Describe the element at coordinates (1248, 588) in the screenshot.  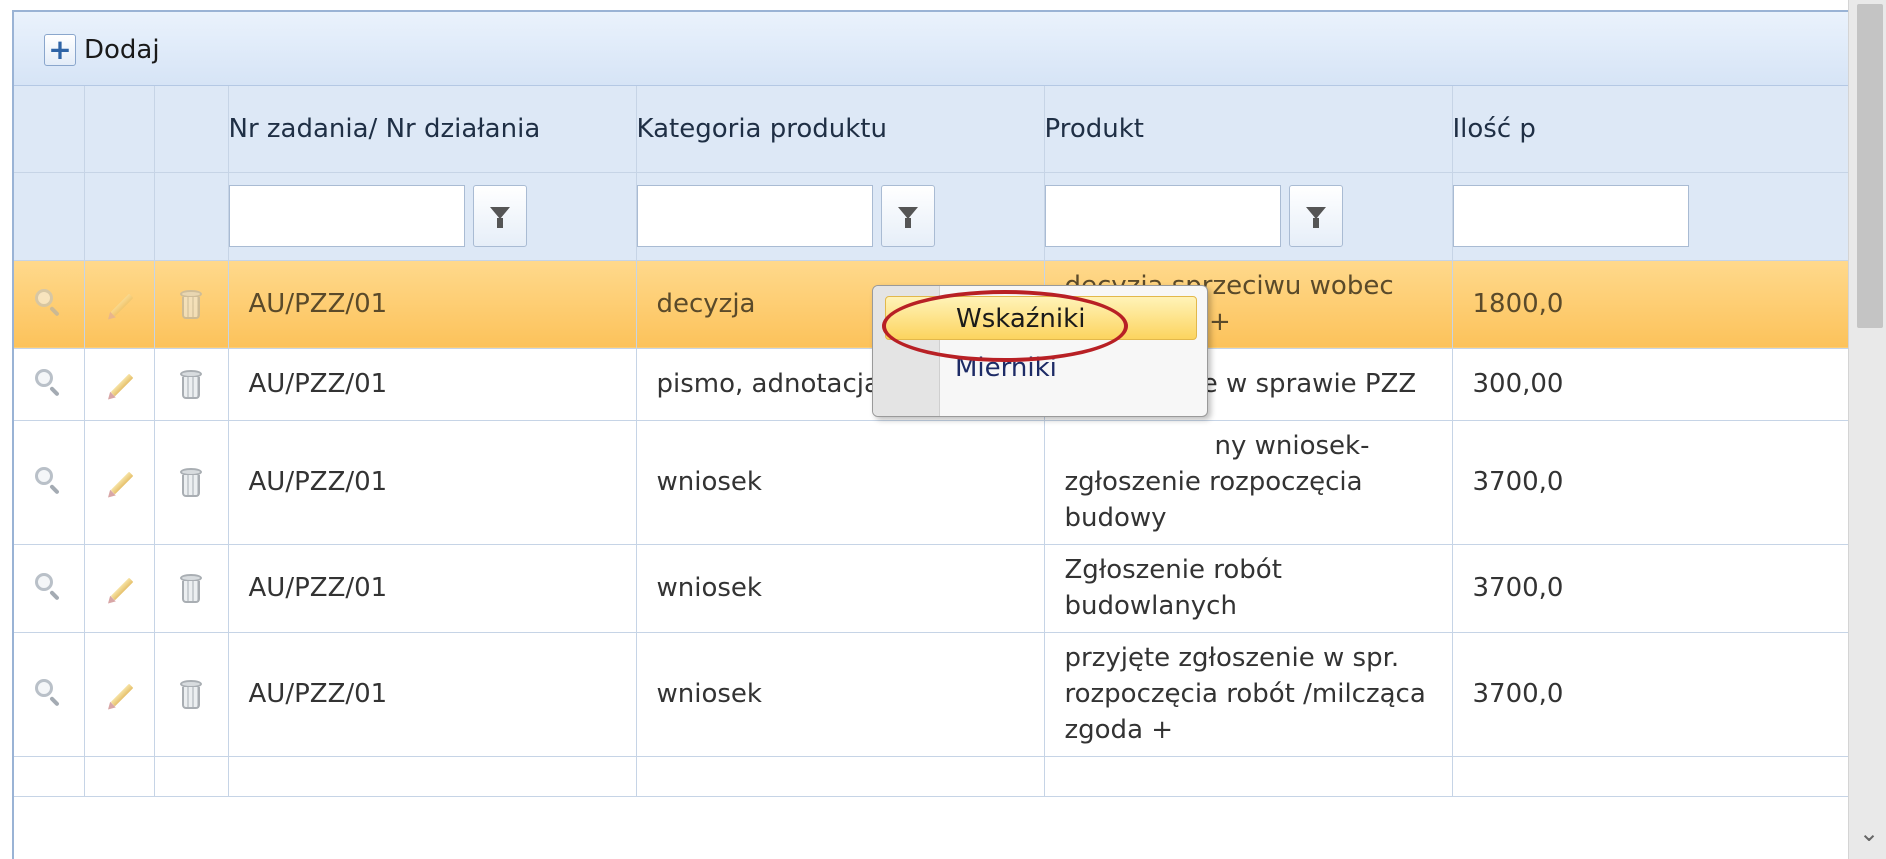
I see `cell-product: Zgłoszenie robót budowlanych` at that location.